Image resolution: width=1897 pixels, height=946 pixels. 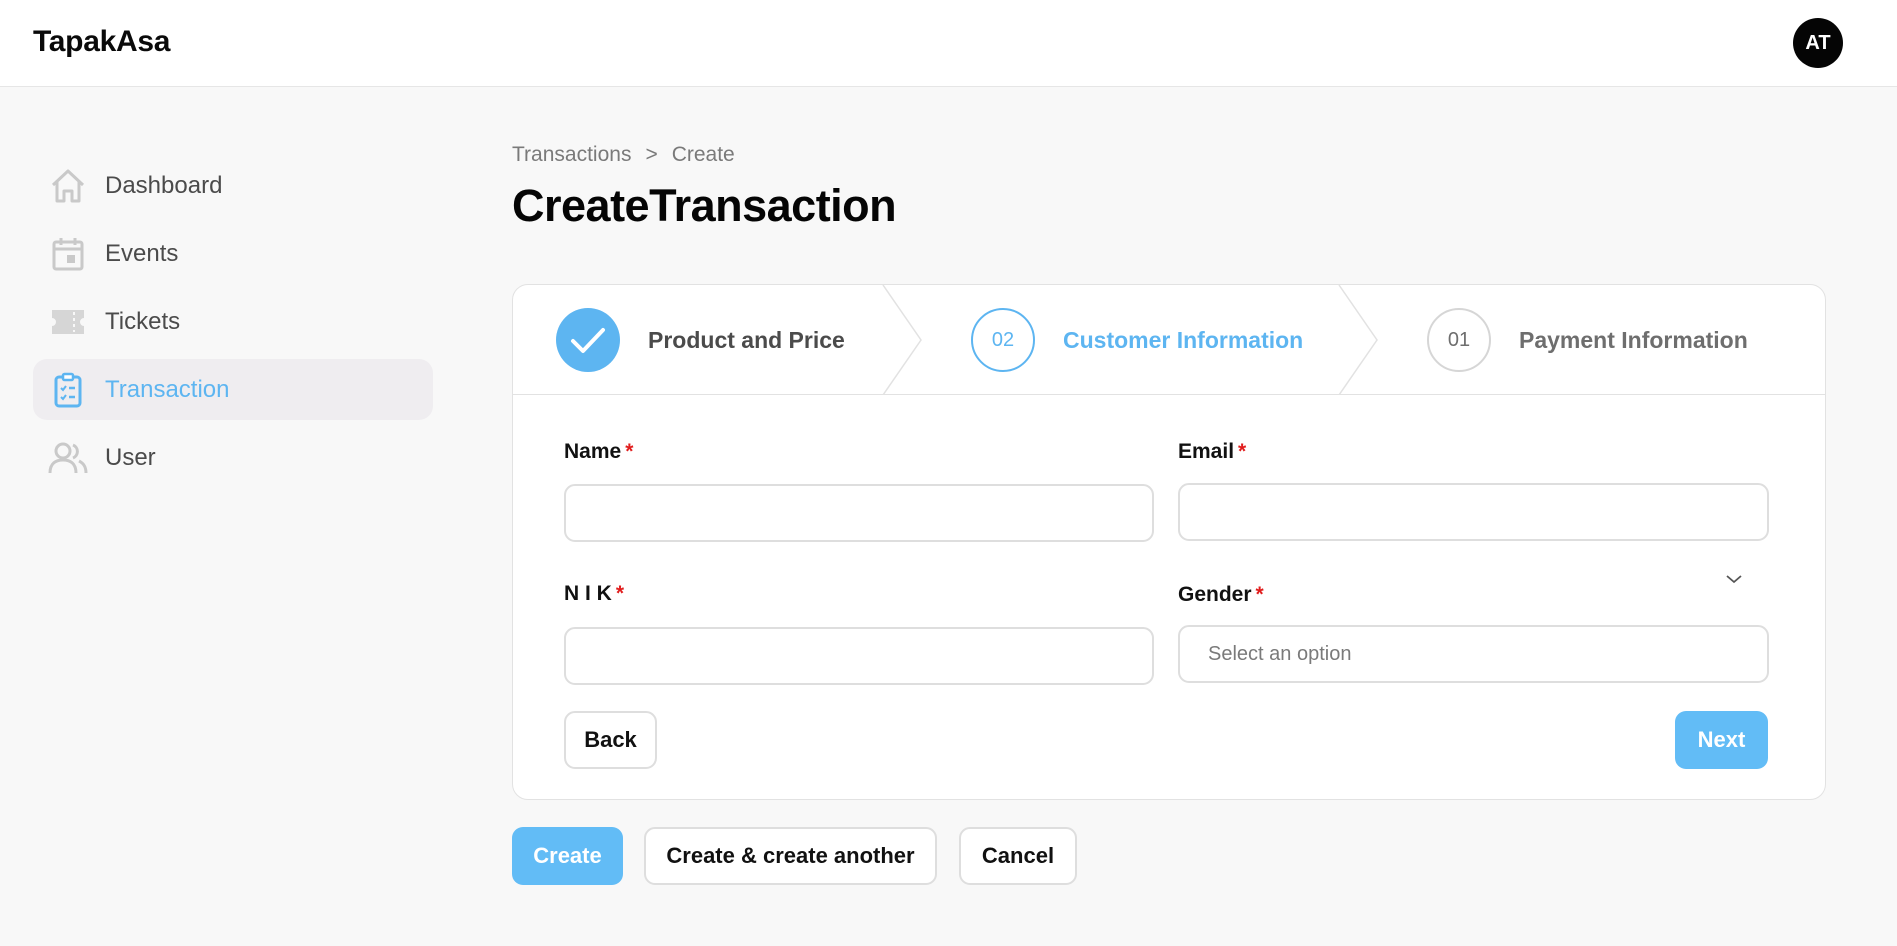 What do you see at coordinates (1734, 579) in the screenshot?
I see `chevron-down-icon` at bounding box center [1734, 579].